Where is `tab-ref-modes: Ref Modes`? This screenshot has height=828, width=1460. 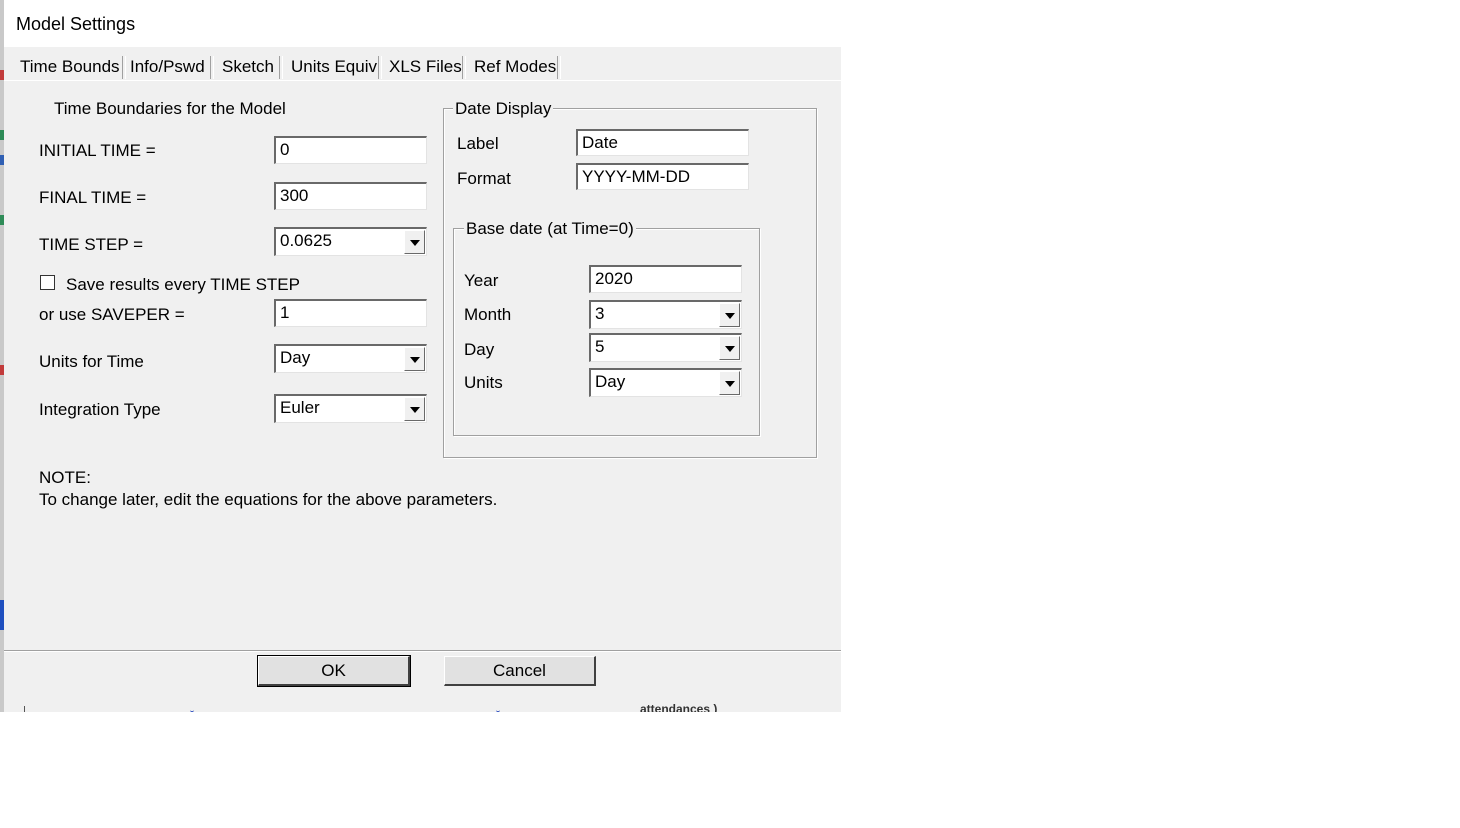 tab-ref-modes: Ref Modes is located at coordinates (515, 67).